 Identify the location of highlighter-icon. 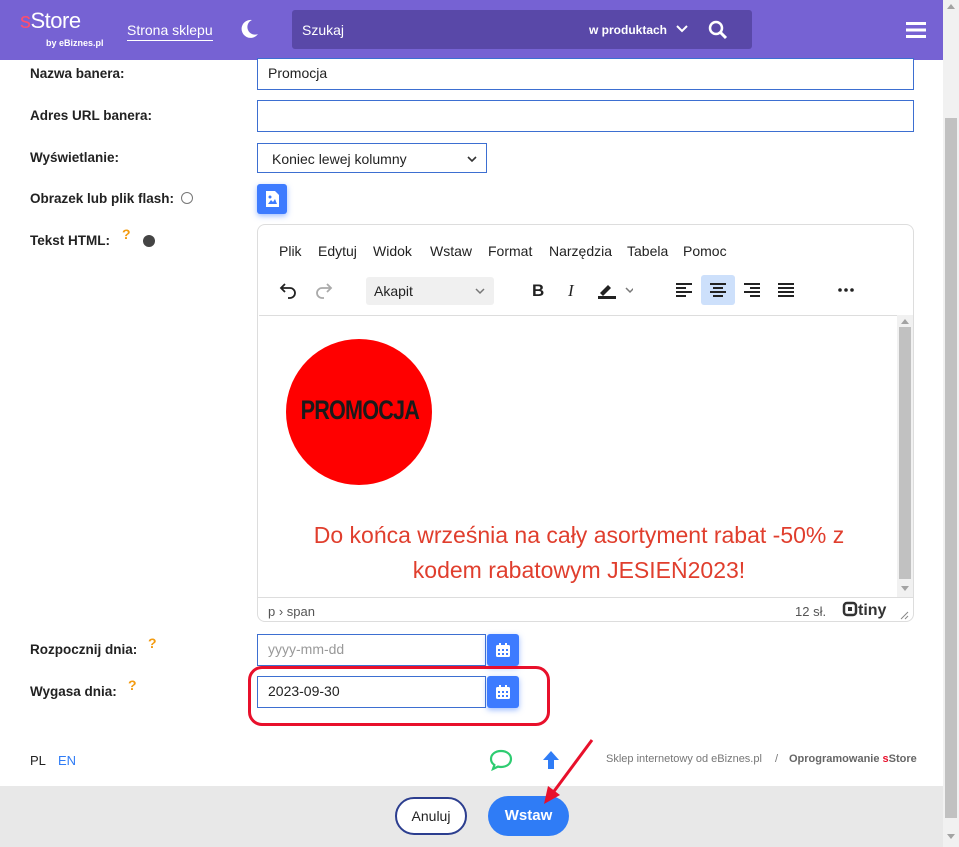
(615, 292).